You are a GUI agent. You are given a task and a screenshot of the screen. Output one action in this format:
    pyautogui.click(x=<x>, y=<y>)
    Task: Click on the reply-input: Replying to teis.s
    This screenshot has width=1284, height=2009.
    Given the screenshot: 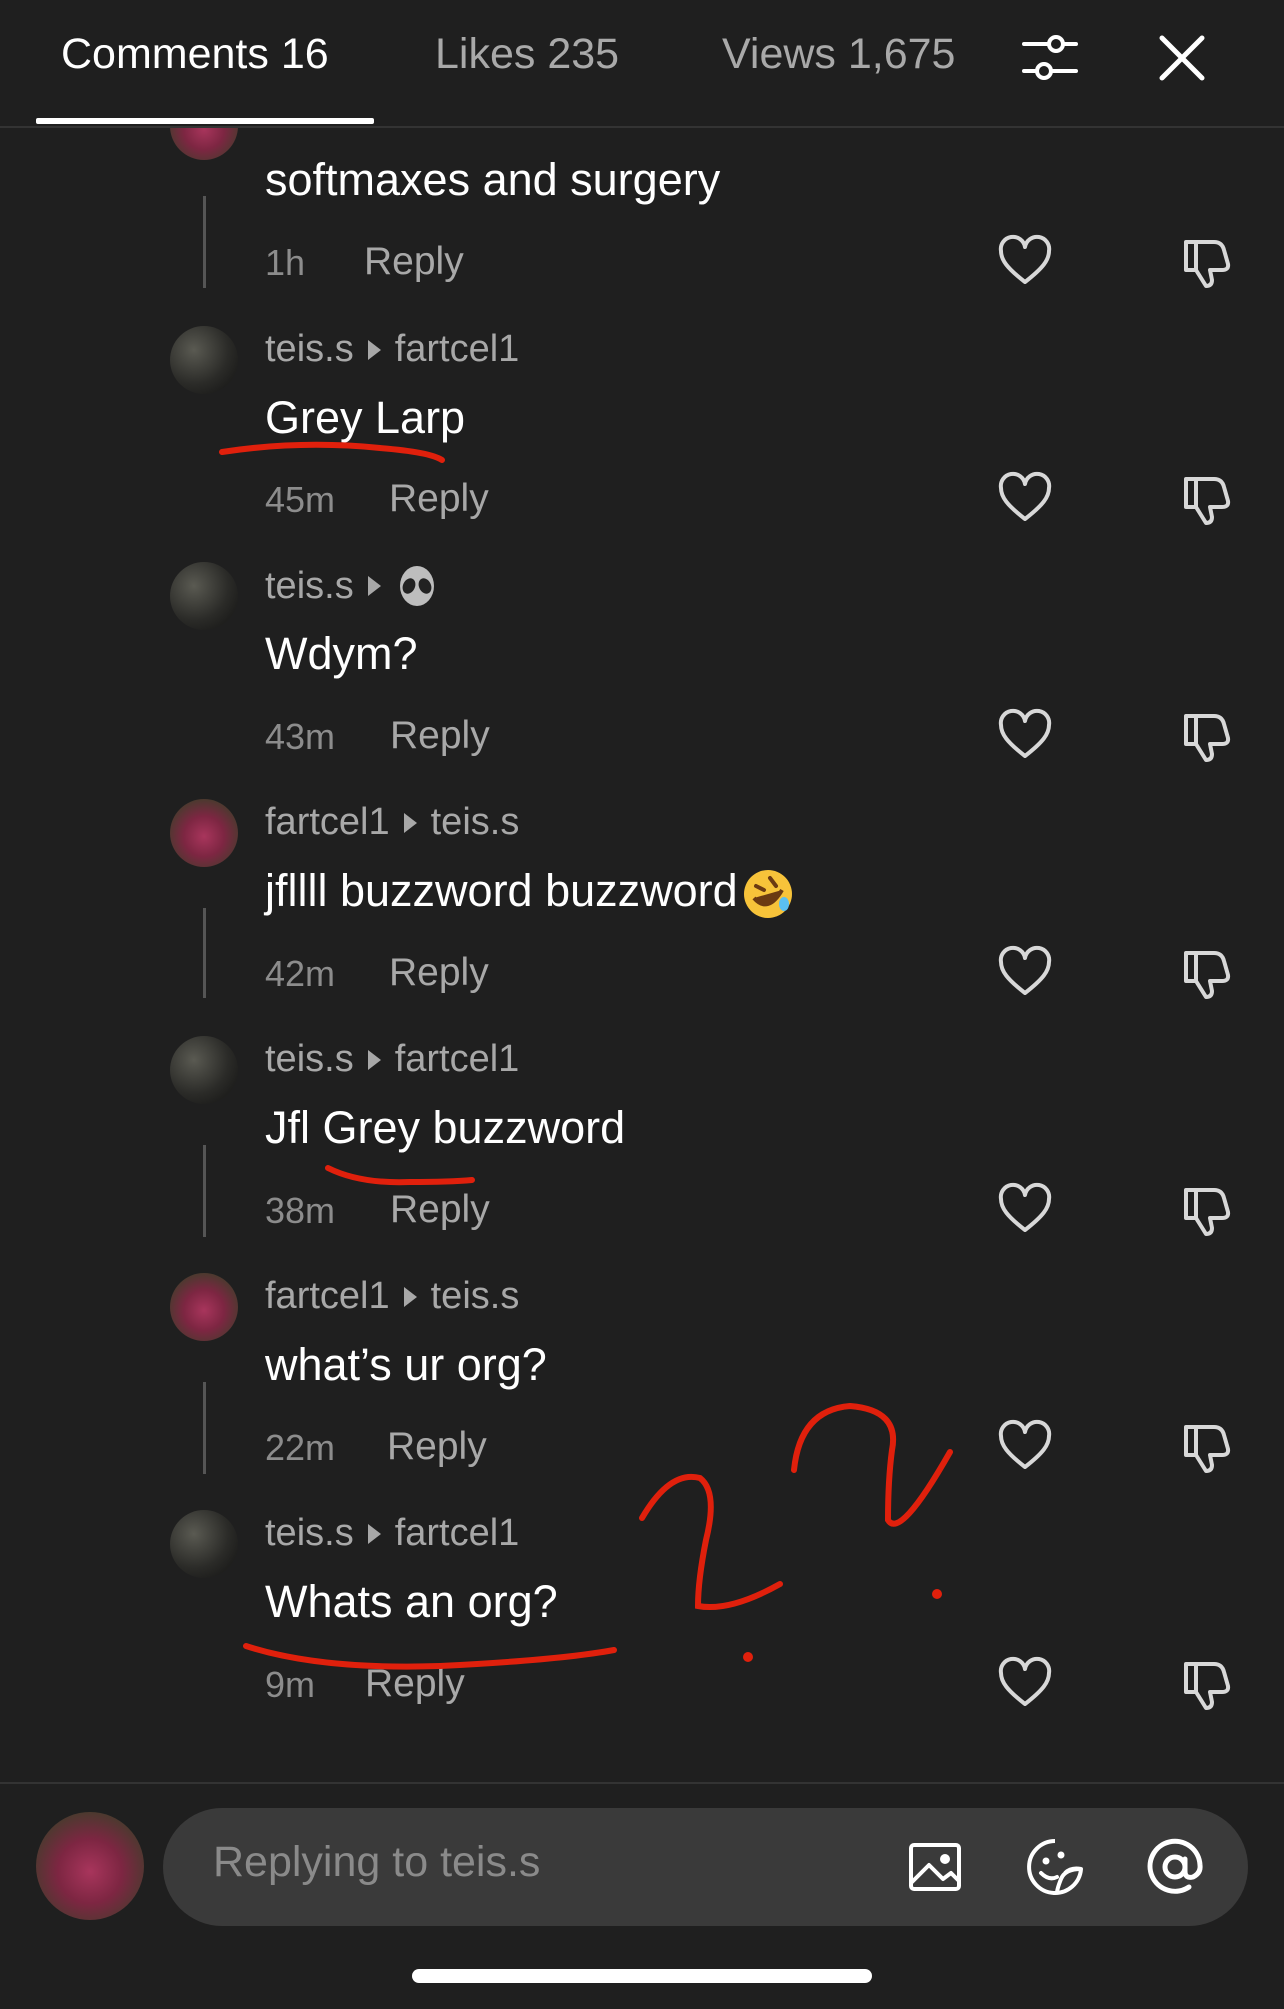 What is the action you would take?
    pyautogui.click(x=705, y=1867)
    